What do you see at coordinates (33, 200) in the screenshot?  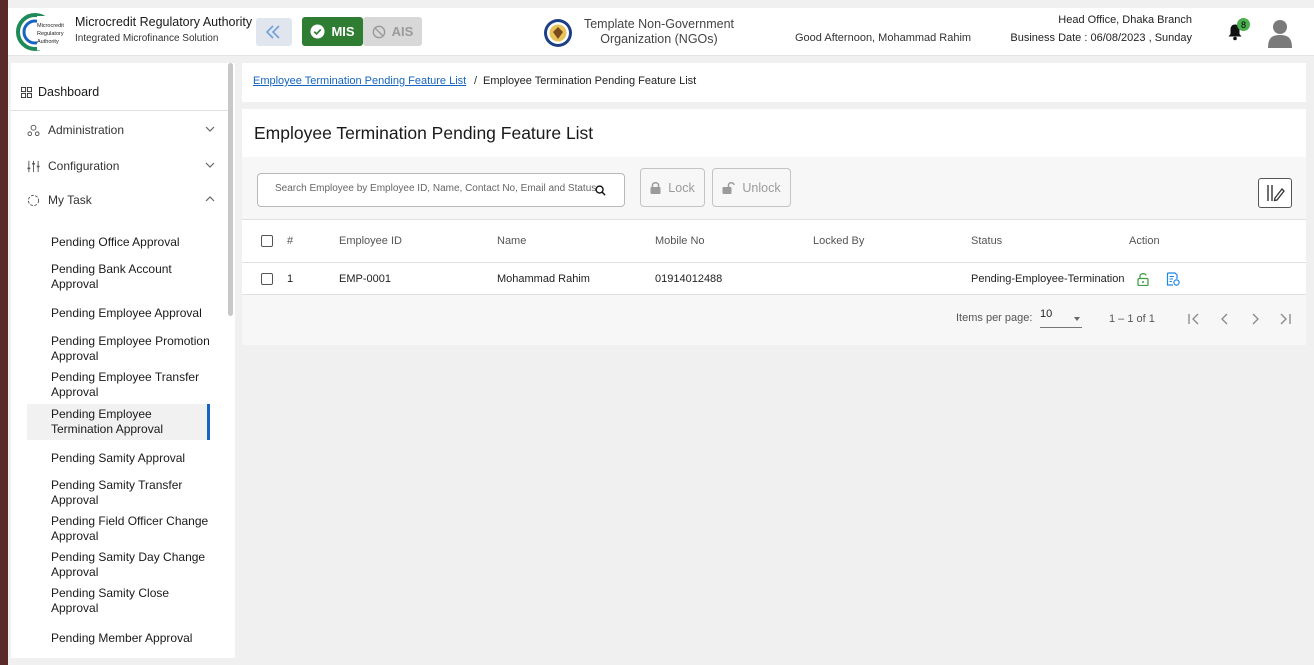 I see `task-spinner-icon` at bounding box center [33, 200].